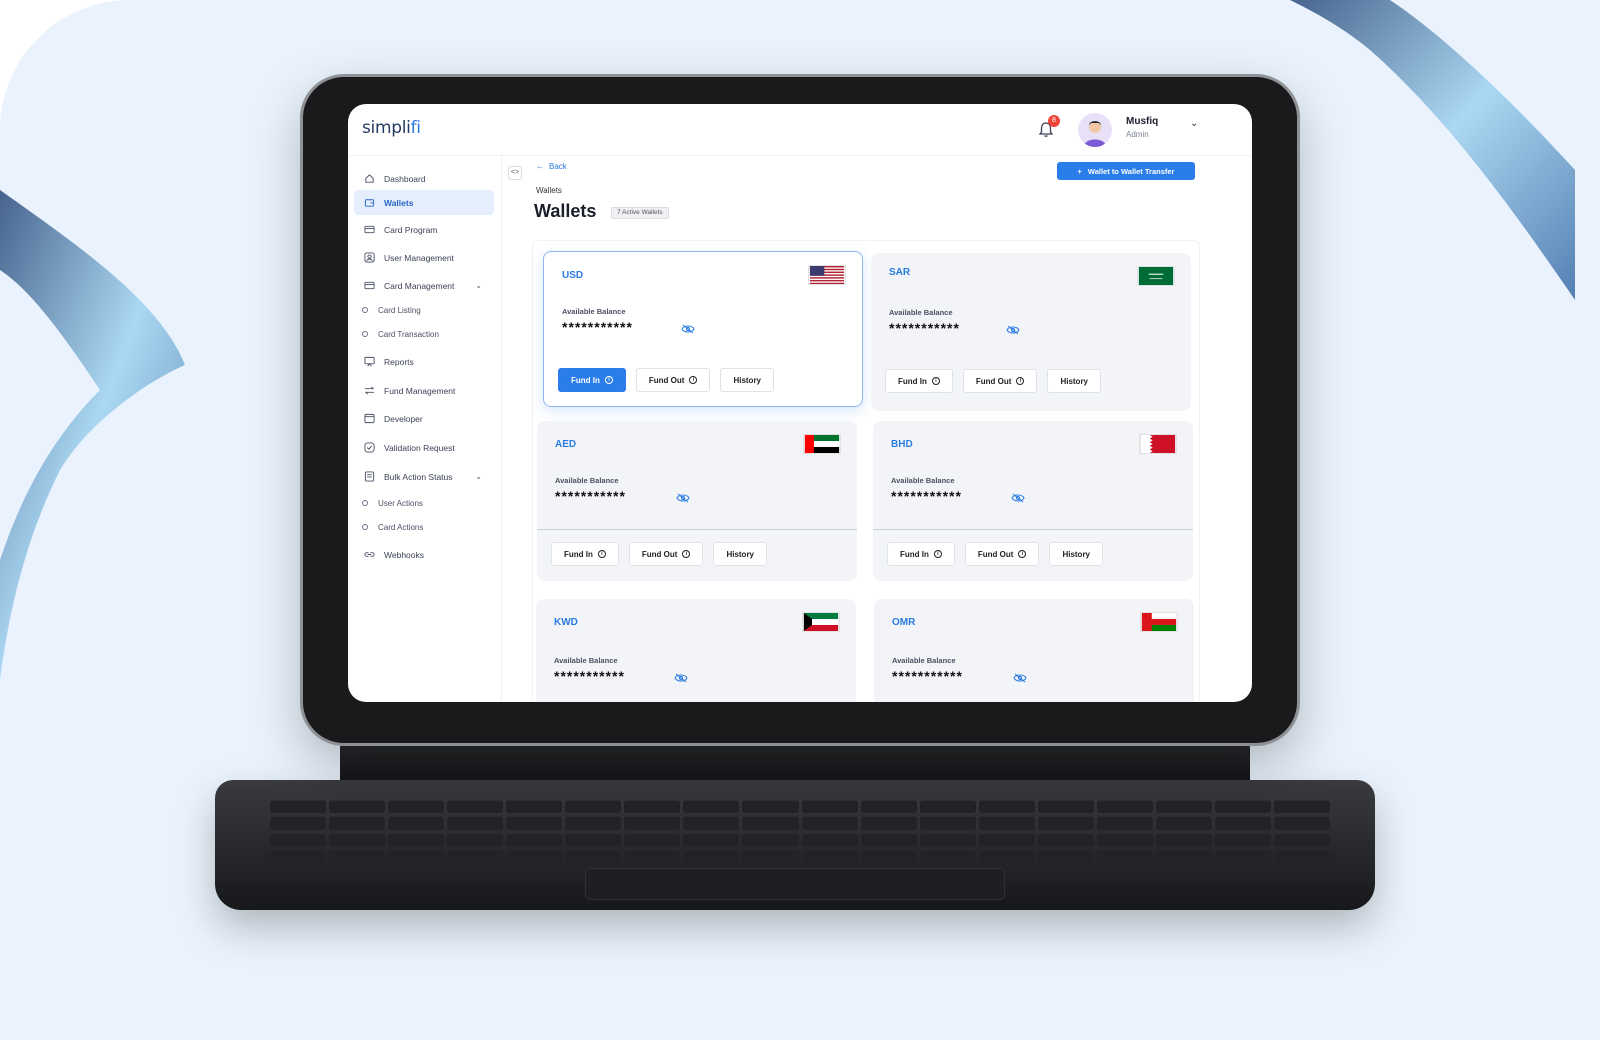 This screenshot has height=1040, width=1600. I want to click on wallet-transfer-button: + Wallet to Wallet Transfer, so click(1126, 171).